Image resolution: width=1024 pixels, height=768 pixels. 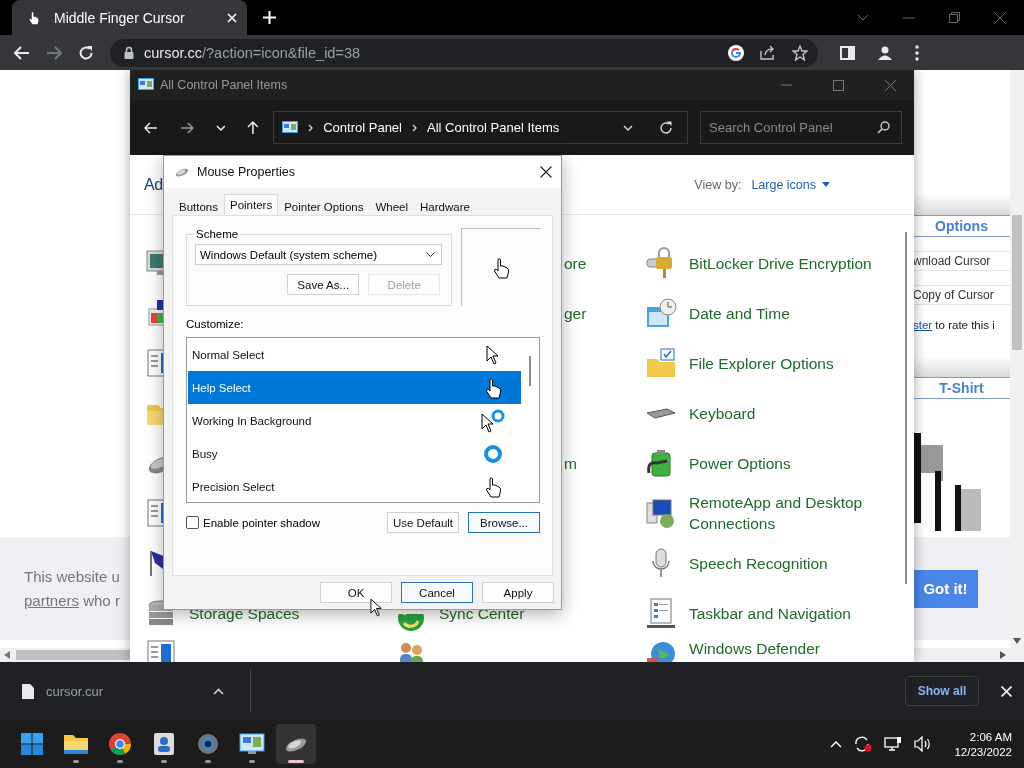 What do you see at coordinates (120, 17) in the screenshot?
I see `tab-title: Middle Finger Cursor` at bounding box center [120, 17].